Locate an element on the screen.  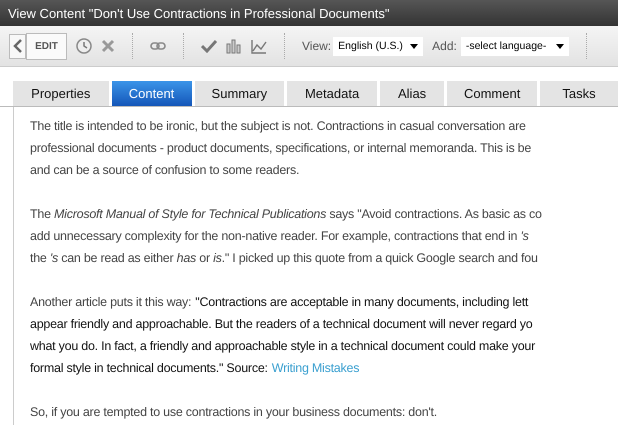
bar-chart-icon is located at coordinates (234, 46).